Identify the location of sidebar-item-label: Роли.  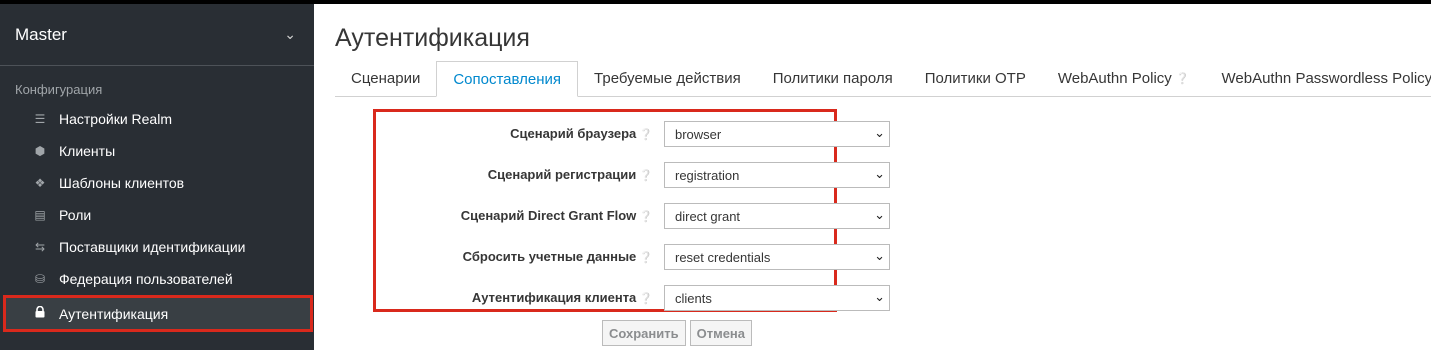
(75, 215).